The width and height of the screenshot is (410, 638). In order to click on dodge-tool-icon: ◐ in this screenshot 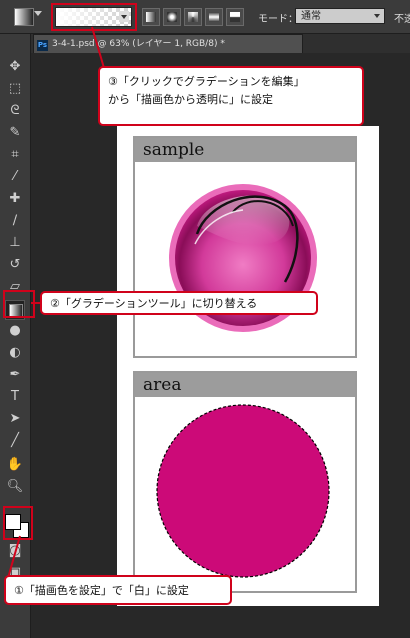, I will do `click(15, 353)`.